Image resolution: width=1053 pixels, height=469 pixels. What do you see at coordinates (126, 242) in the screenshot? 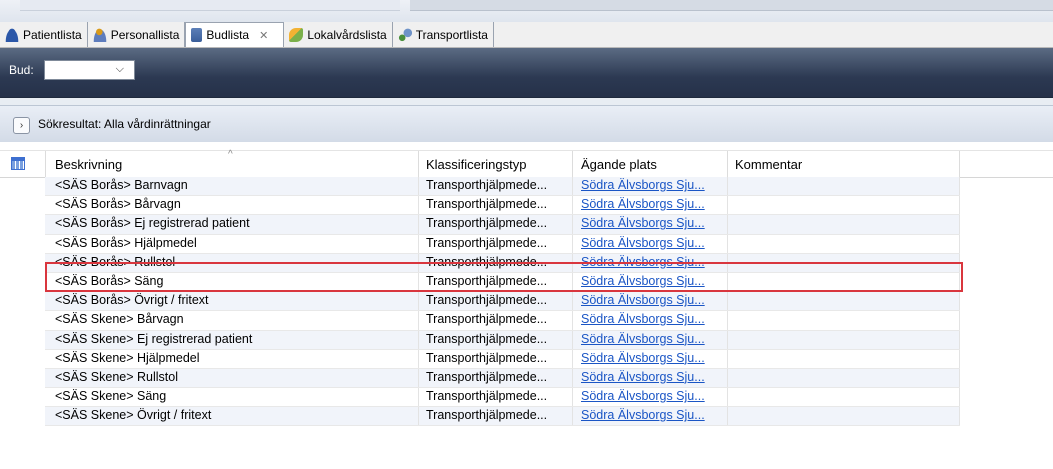
I see `cell-beskrivning: <SÄS Borås> Hjälpmedel` at bounding box center [126, 242].